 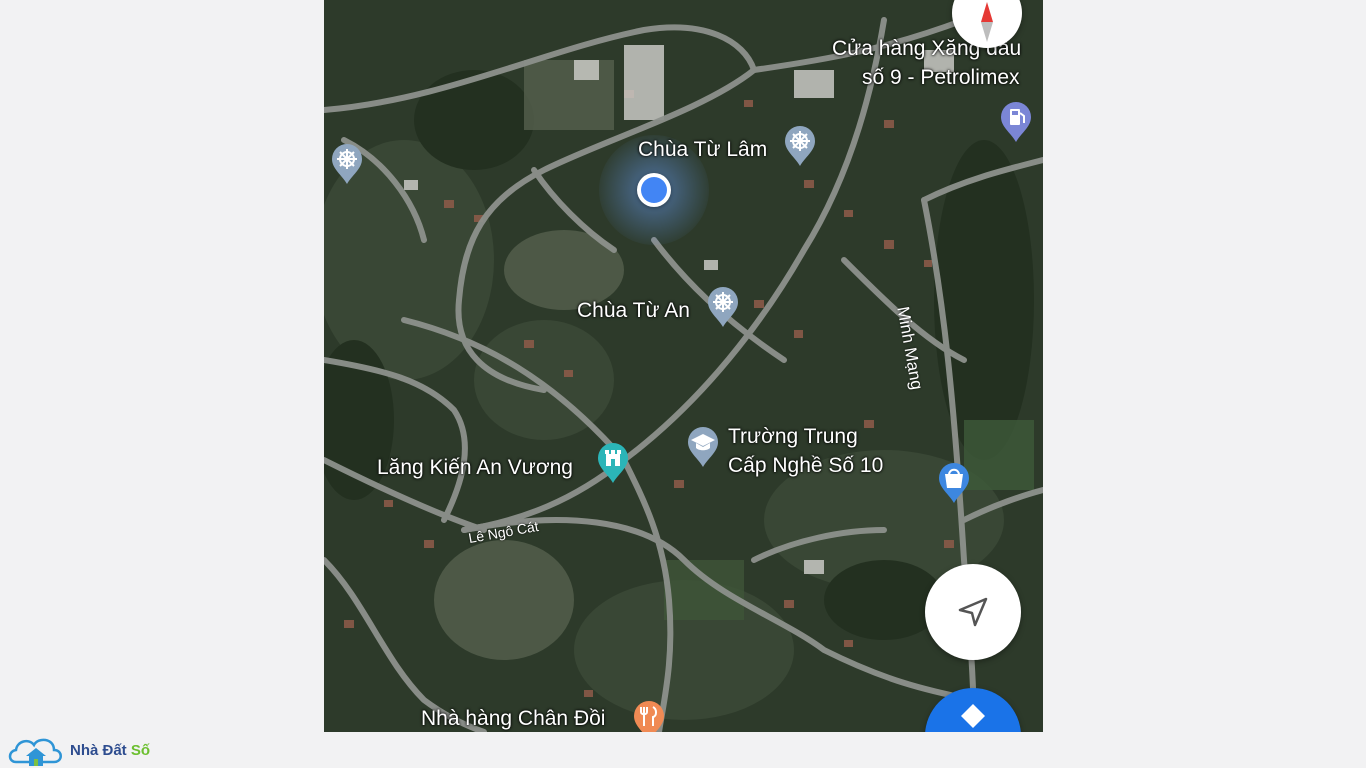 What do you see at coordinates (613, 463) in the screenshot?
I see `monument-icon` at bounding box center [613, 463].